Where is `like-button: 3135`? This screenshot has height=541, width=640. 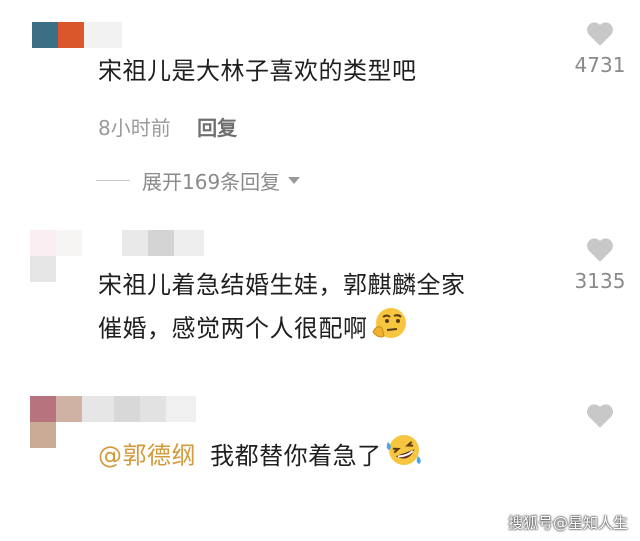 like-button: 3135 is located at coordinates (600, 264).